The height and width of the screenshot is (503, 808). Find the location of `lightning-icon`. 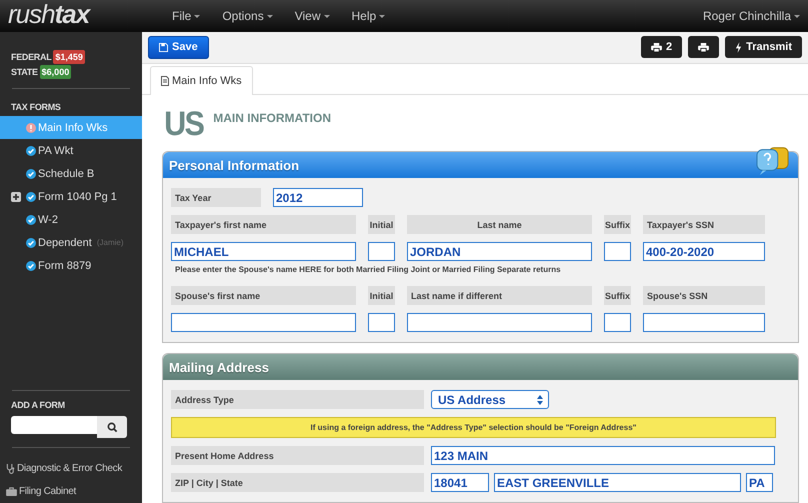

lightning-icon is located at coordinates (738, 47).